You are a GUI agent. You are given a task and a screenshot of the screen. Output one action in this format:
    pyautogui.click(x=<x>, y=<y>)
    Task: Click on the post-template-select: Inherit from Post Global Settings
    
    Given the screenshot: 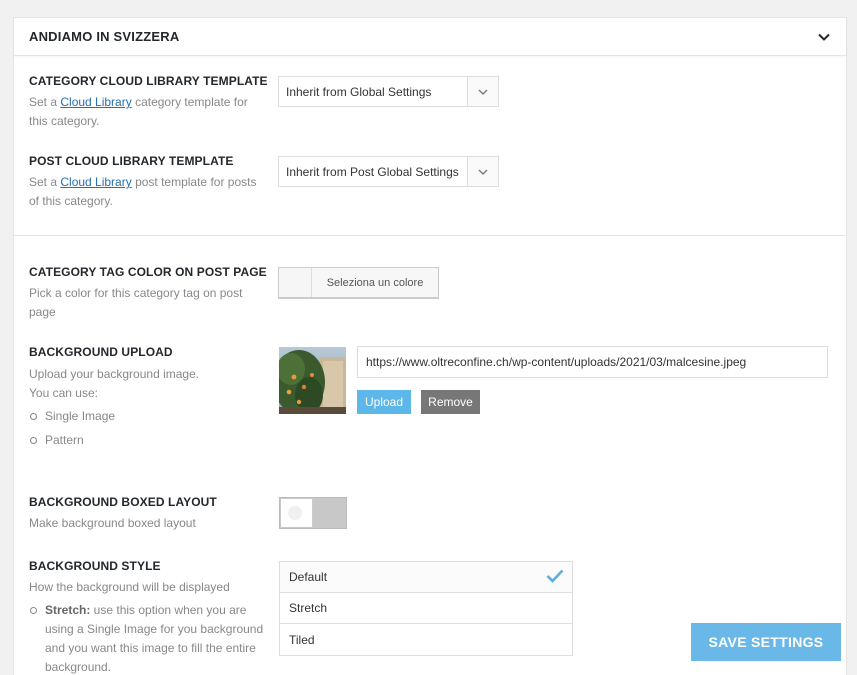 What is the action you would take?
    pyautogui.click(x=388, y=171)
    